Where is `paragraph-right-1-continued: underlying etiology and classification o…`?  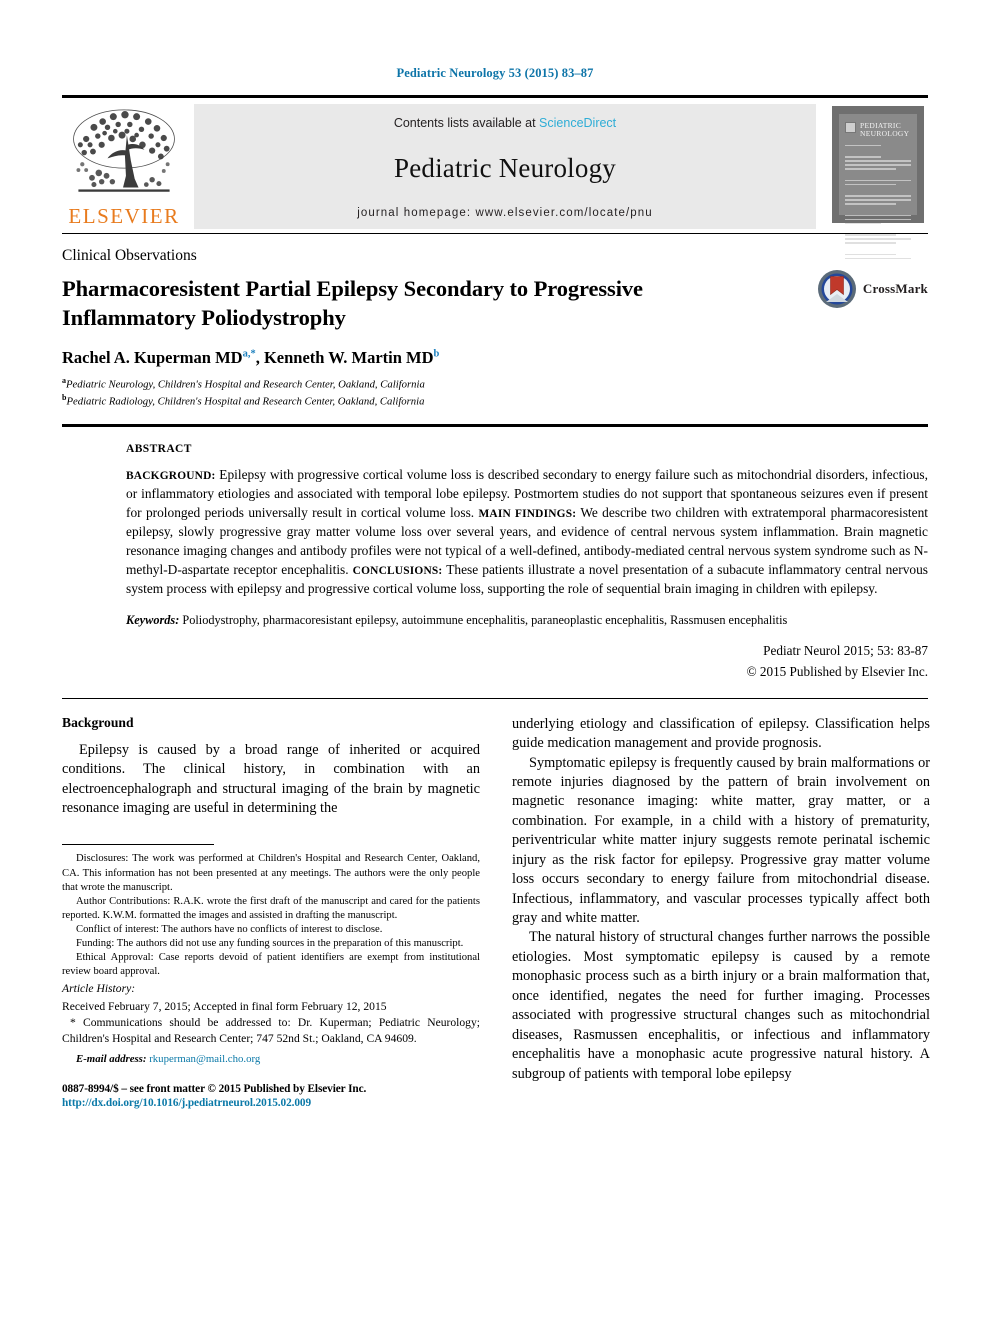
paragraph-right-1-continued: underlying etiology and classification o… is located at coordinates (721, 733).